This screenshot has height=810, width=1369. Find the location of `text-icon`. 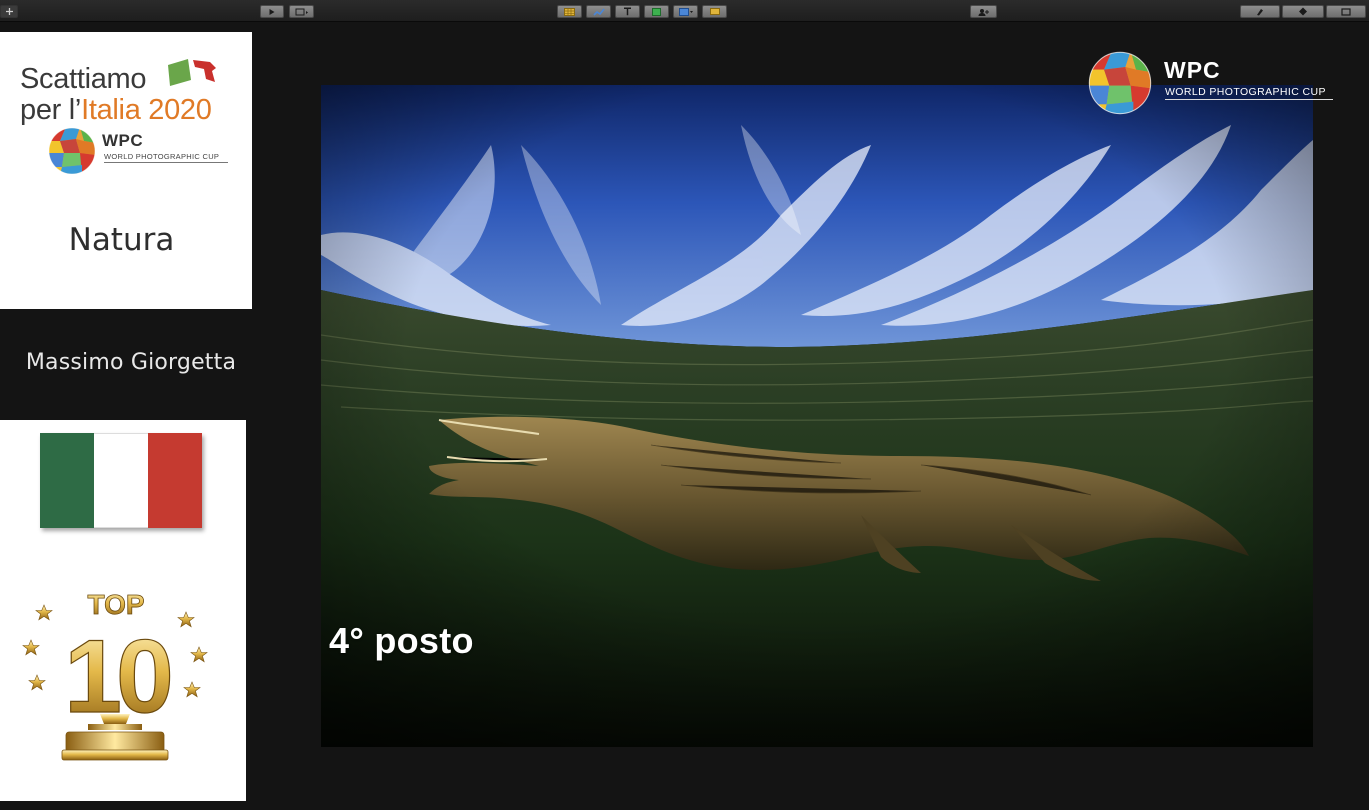

text-icon is located at coordinates (627, 11).